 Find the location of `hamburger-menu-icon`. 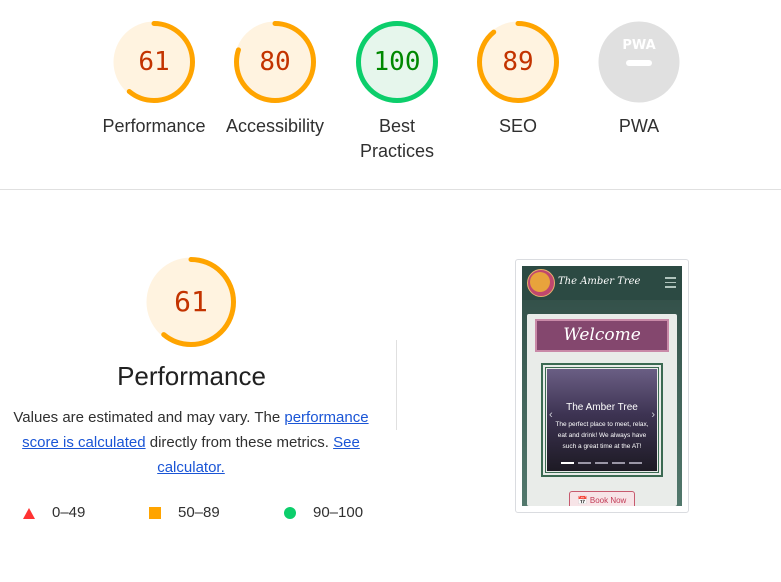

hamburger-menu-icon is located at coordinates (670, 284).